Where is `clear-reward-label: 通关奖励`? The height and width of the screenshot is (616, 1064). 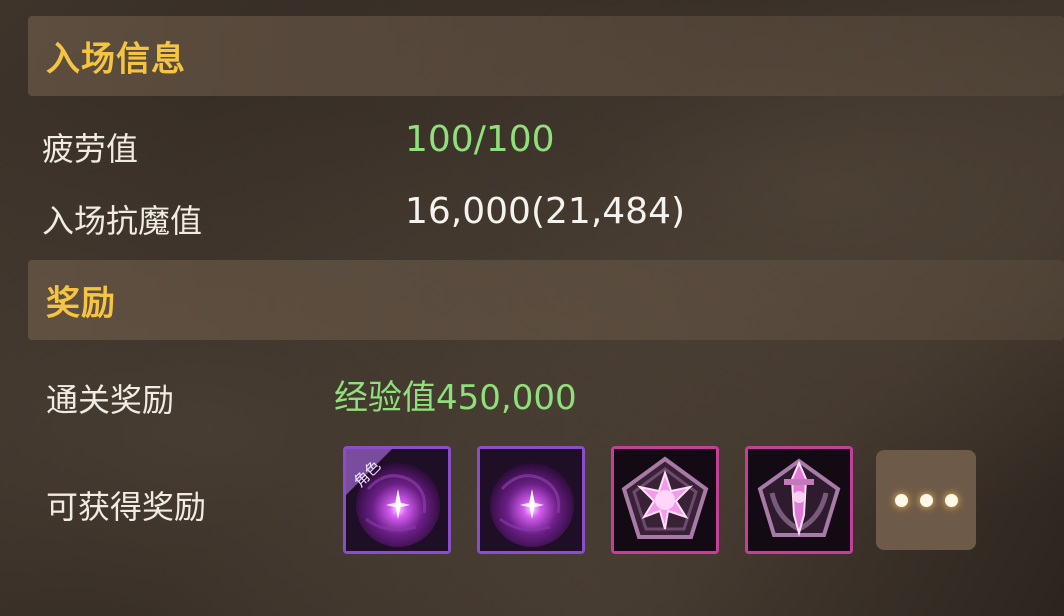
clear-reward-label: 通关奖励 is located at coordinates (110, 400).